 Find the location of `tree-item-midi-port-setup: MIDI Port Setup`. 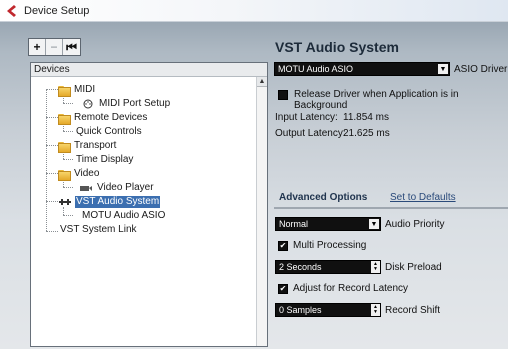

tree-item-midi-port-setup: MIDI Port Setup is located at coordinates (126, 103).